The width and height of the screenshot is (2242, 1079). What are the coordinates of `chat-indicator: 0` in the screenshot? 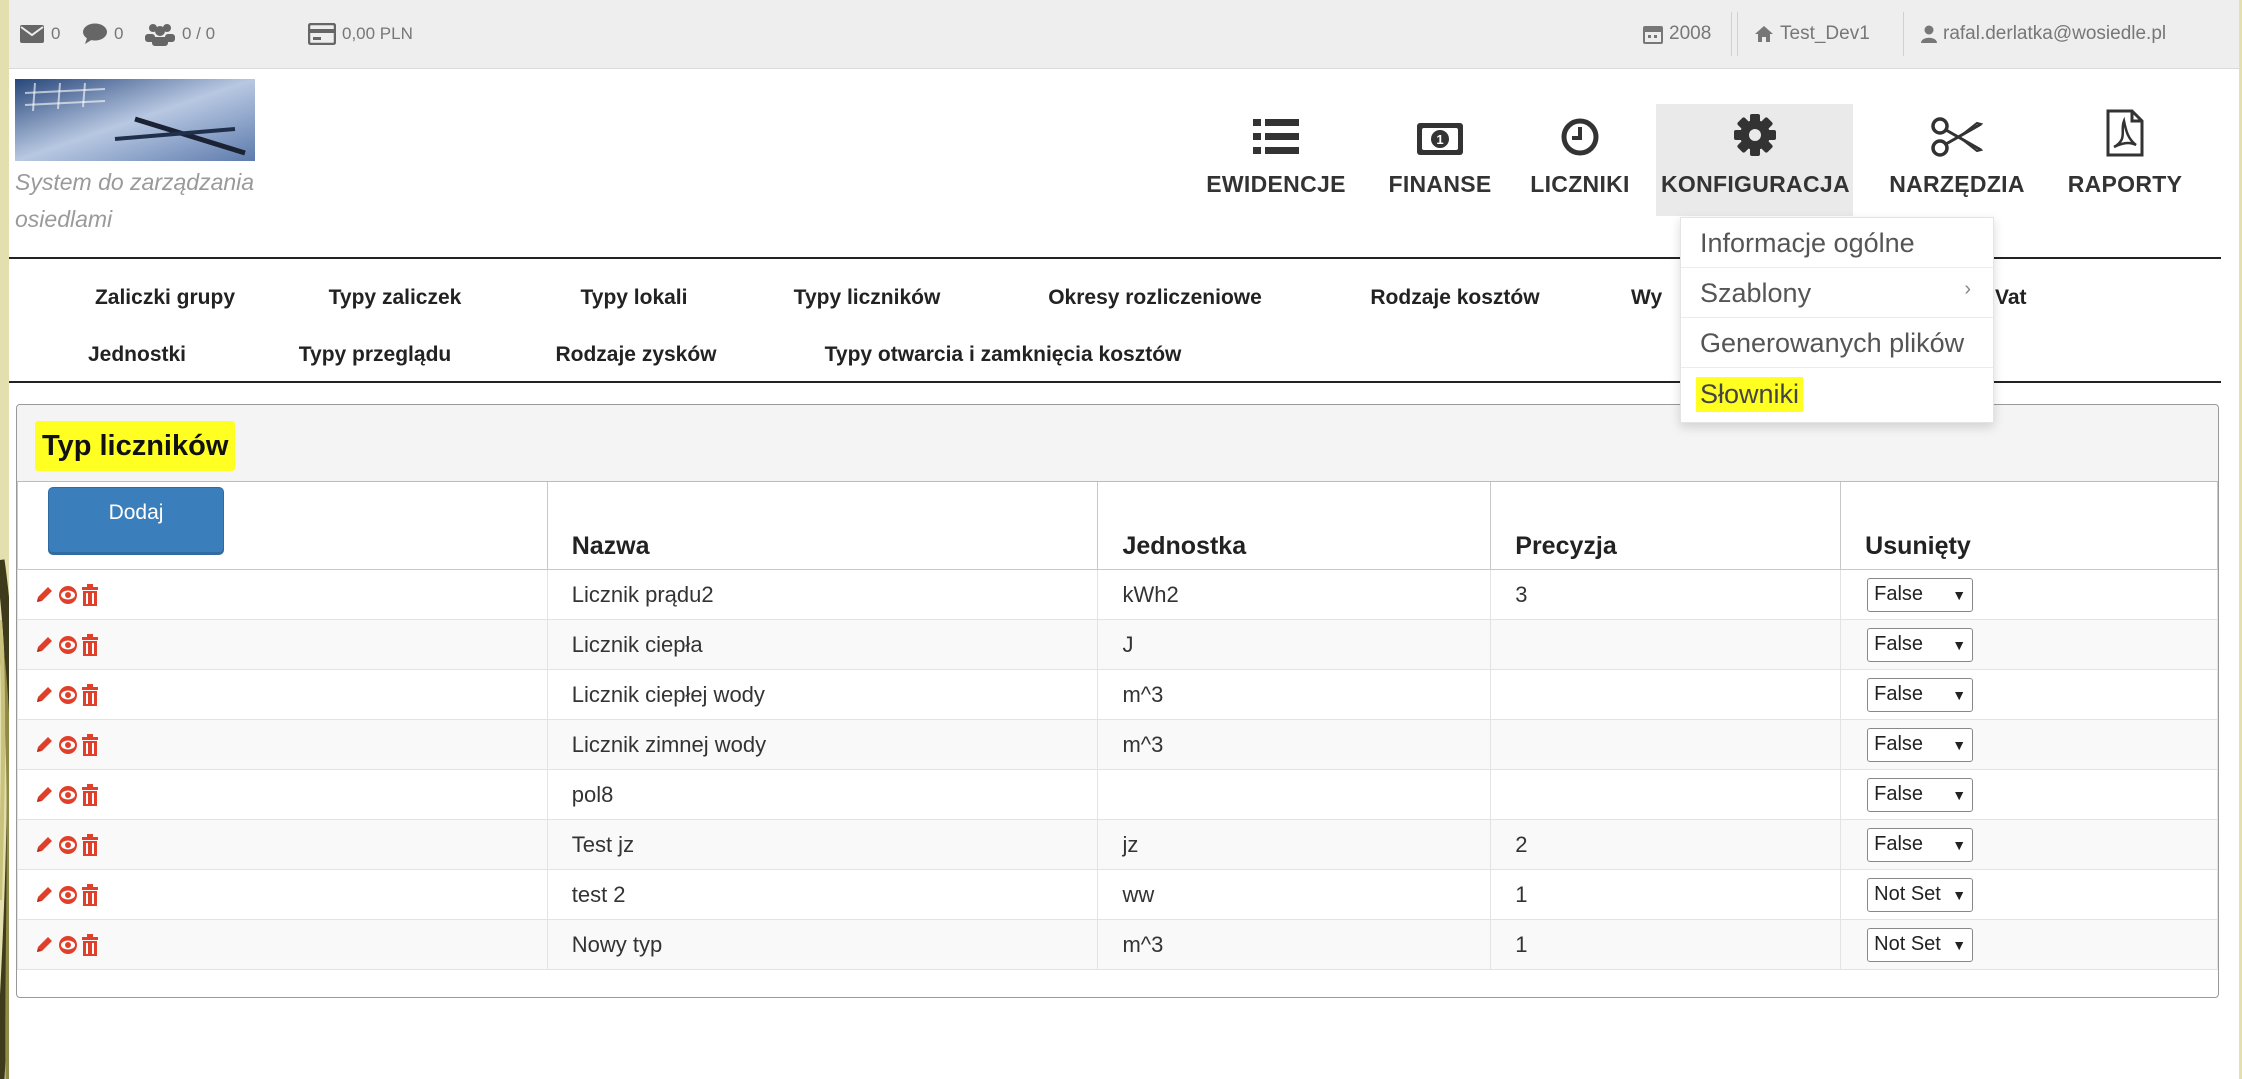 It's located at (102, 34).